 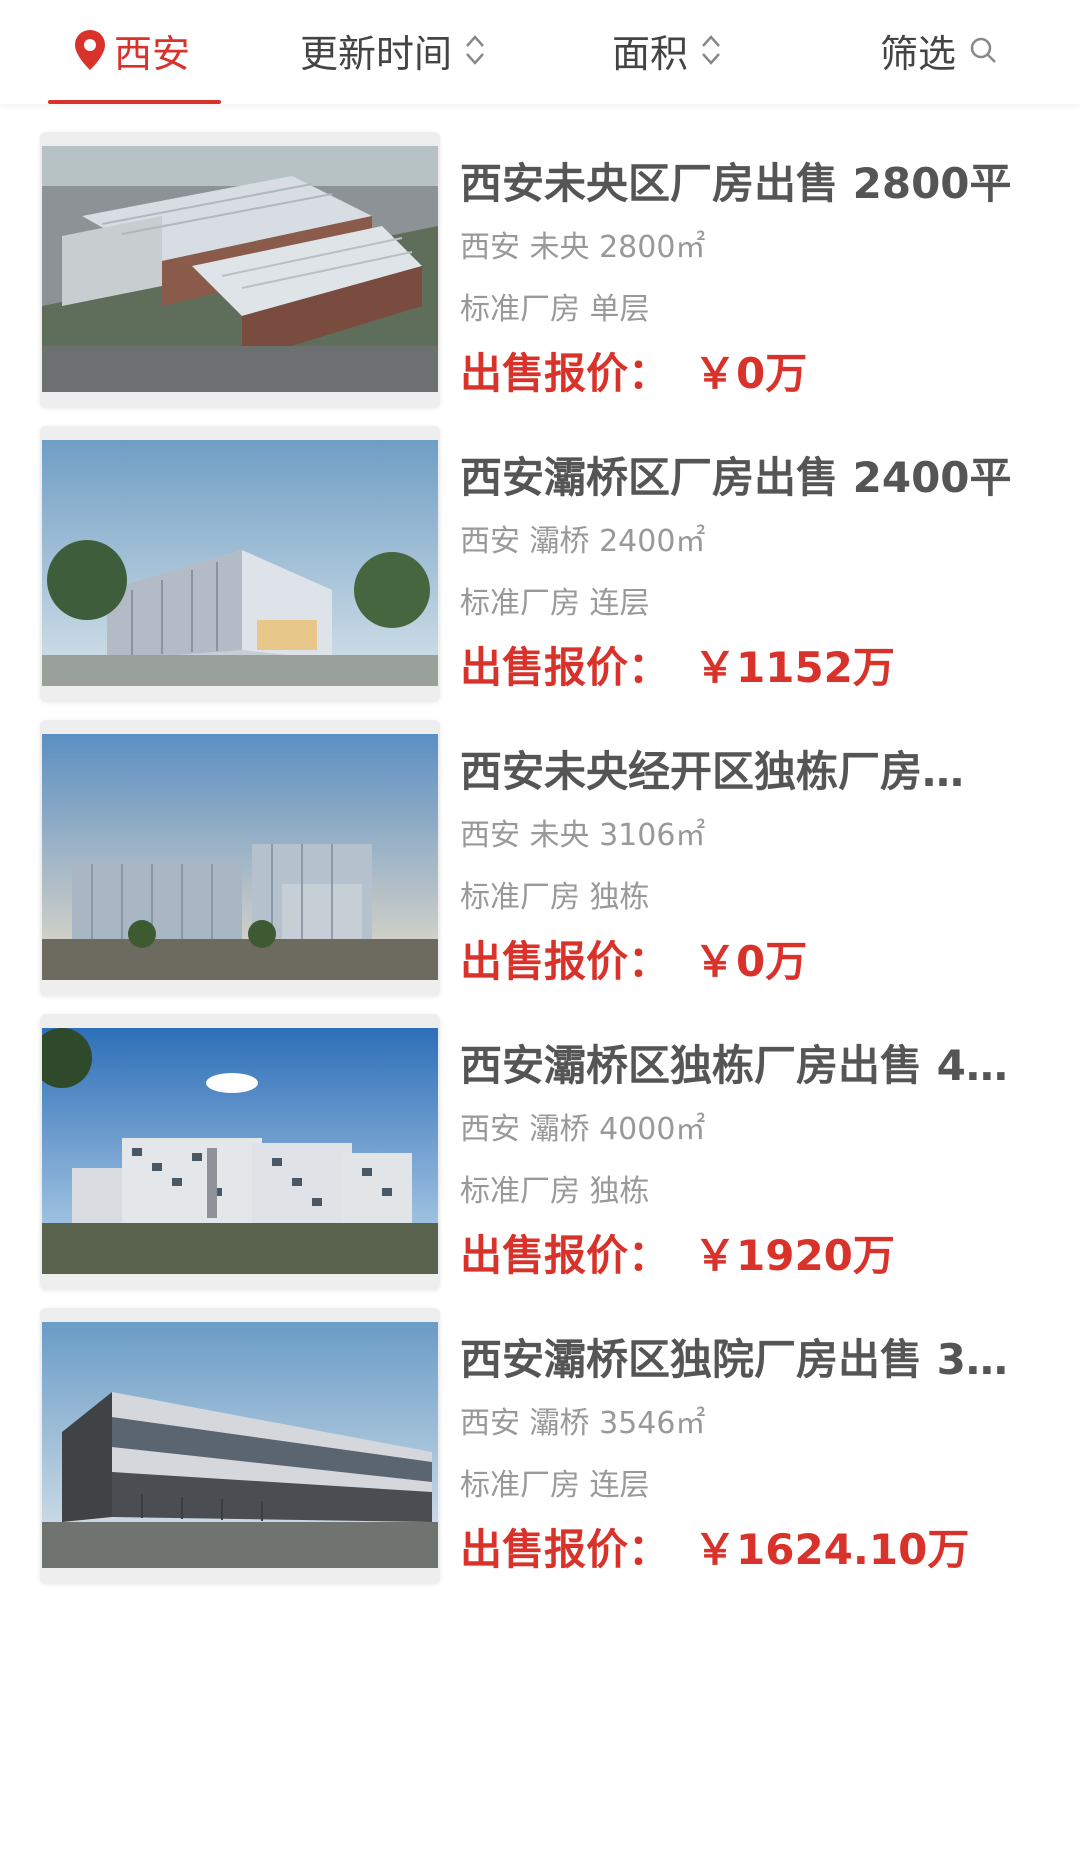 I want to click on price-value: ￥1920万, so click(x=794, y=1255).